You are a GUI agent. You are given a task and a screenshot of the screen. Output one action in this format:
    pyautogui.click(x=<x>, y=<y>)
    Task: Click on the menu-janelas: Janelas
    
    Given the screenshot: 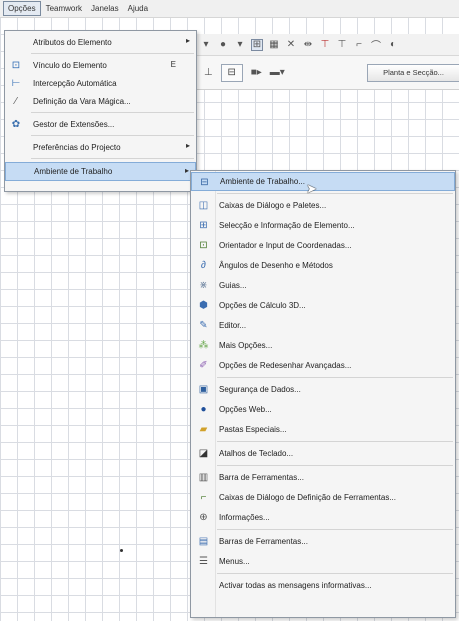 What is the action you would take?
    pyautogui.click(x=105, y=8)
    